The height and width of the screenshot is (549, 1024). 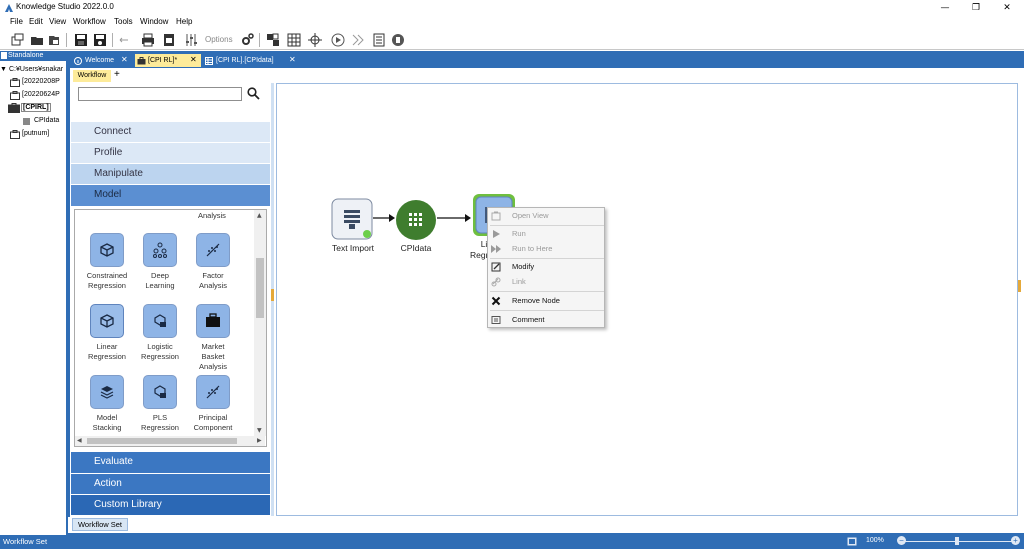 I want to click on node-label: Regr, so click(x=479, y=255).